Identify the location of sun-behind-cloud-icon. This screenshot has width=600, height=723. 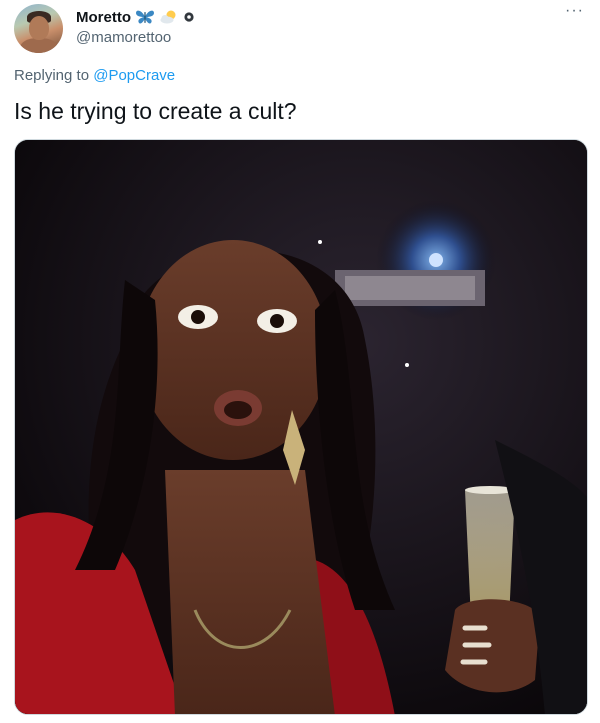
(169, 17).